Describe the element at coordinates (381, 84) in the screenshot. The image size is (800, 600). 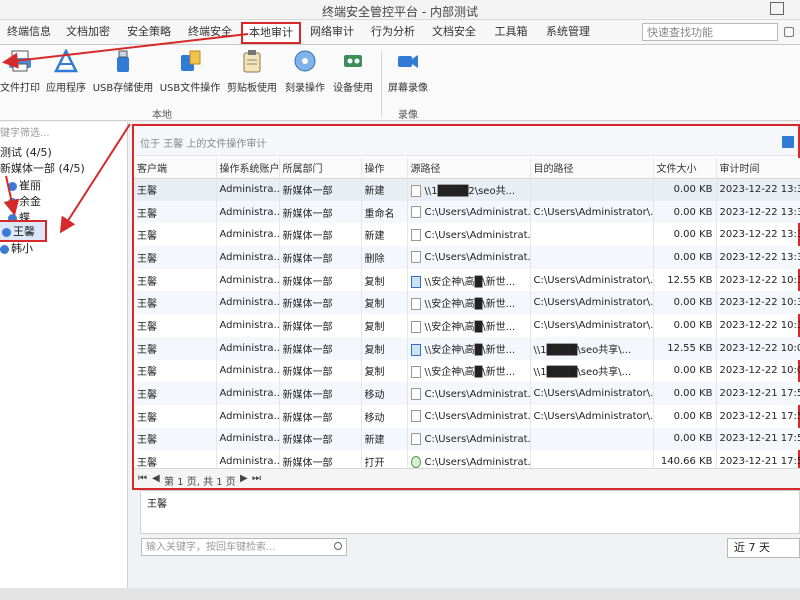
I see `ribbon-divider` at that location.